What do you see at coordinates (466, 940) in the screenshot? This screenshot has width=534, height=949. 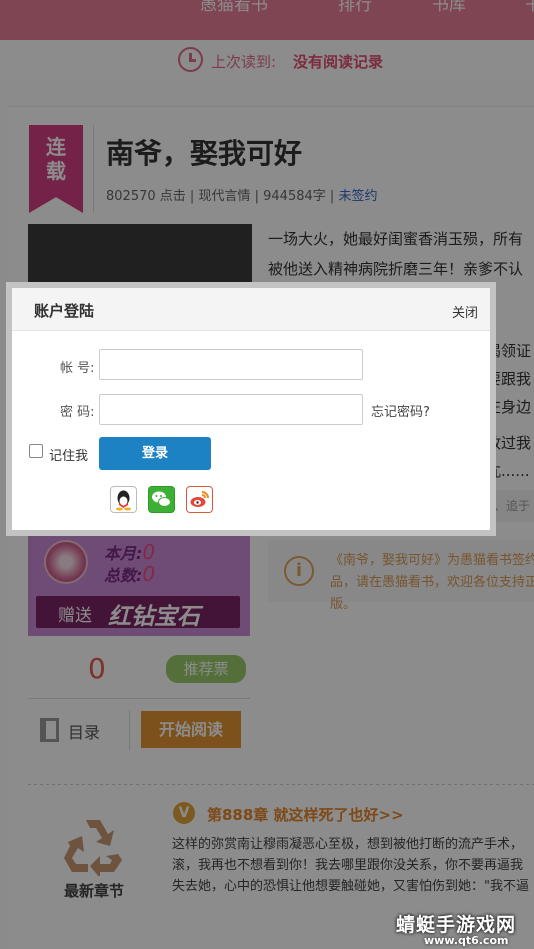 I see `watermark-url: www.qt6.com` at bounding box center [466, 940].